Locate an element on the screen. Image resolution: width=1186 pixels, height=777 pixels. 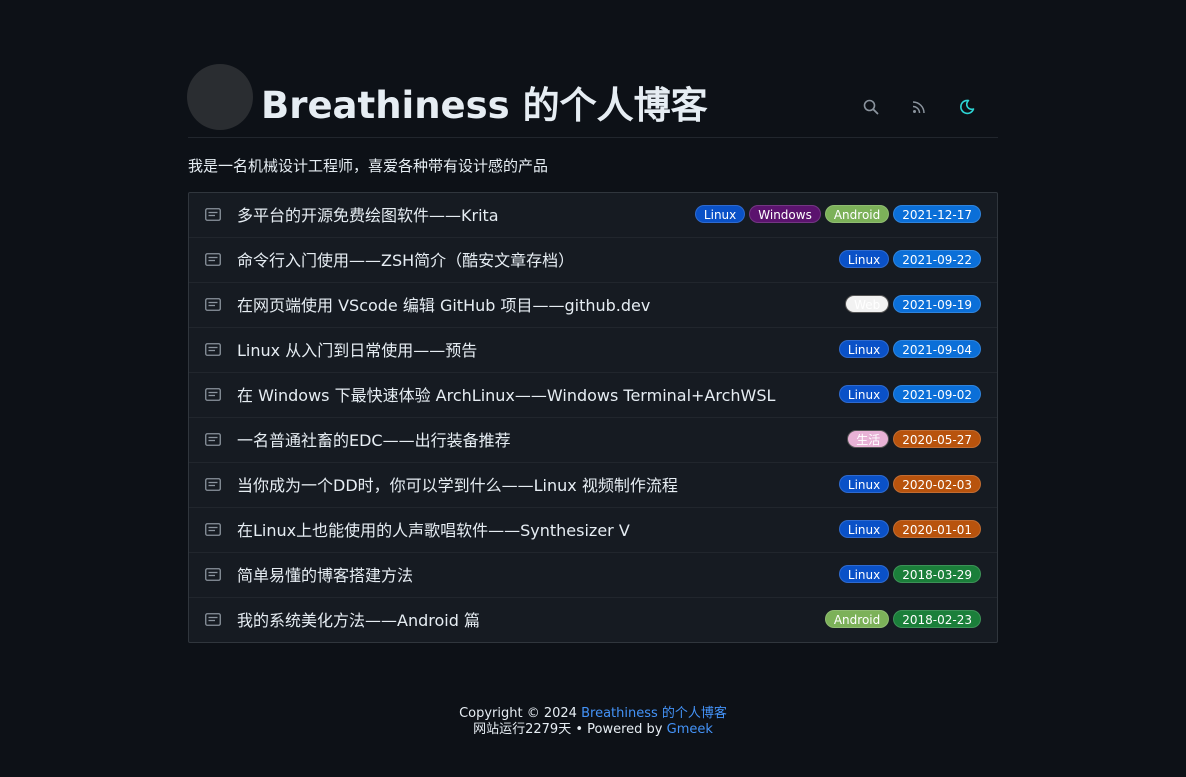
post-labels: Linux 2020-02-03 is located at coordinates (909, 484).